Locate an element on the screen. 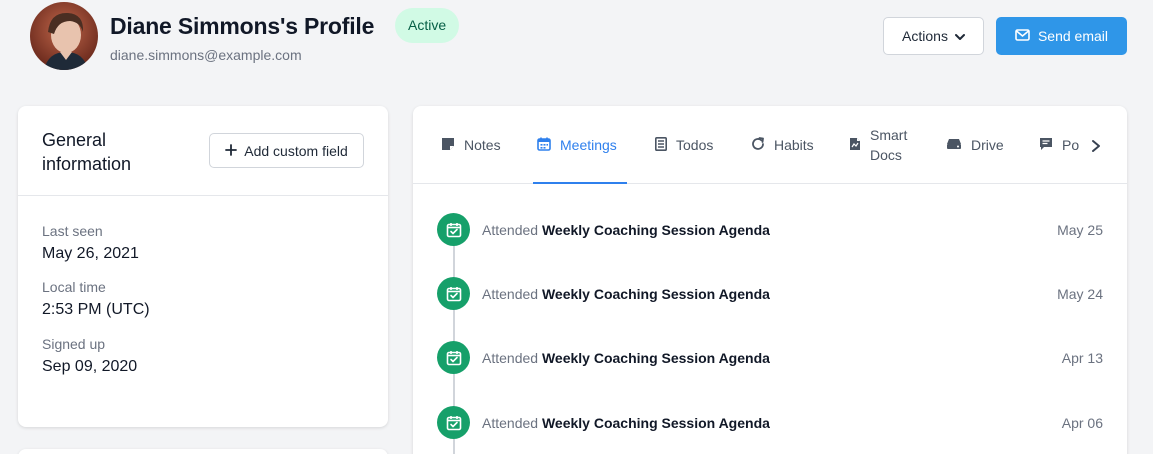  tab-smart-docs: Smart Docs is located at coordinates (881, 145).